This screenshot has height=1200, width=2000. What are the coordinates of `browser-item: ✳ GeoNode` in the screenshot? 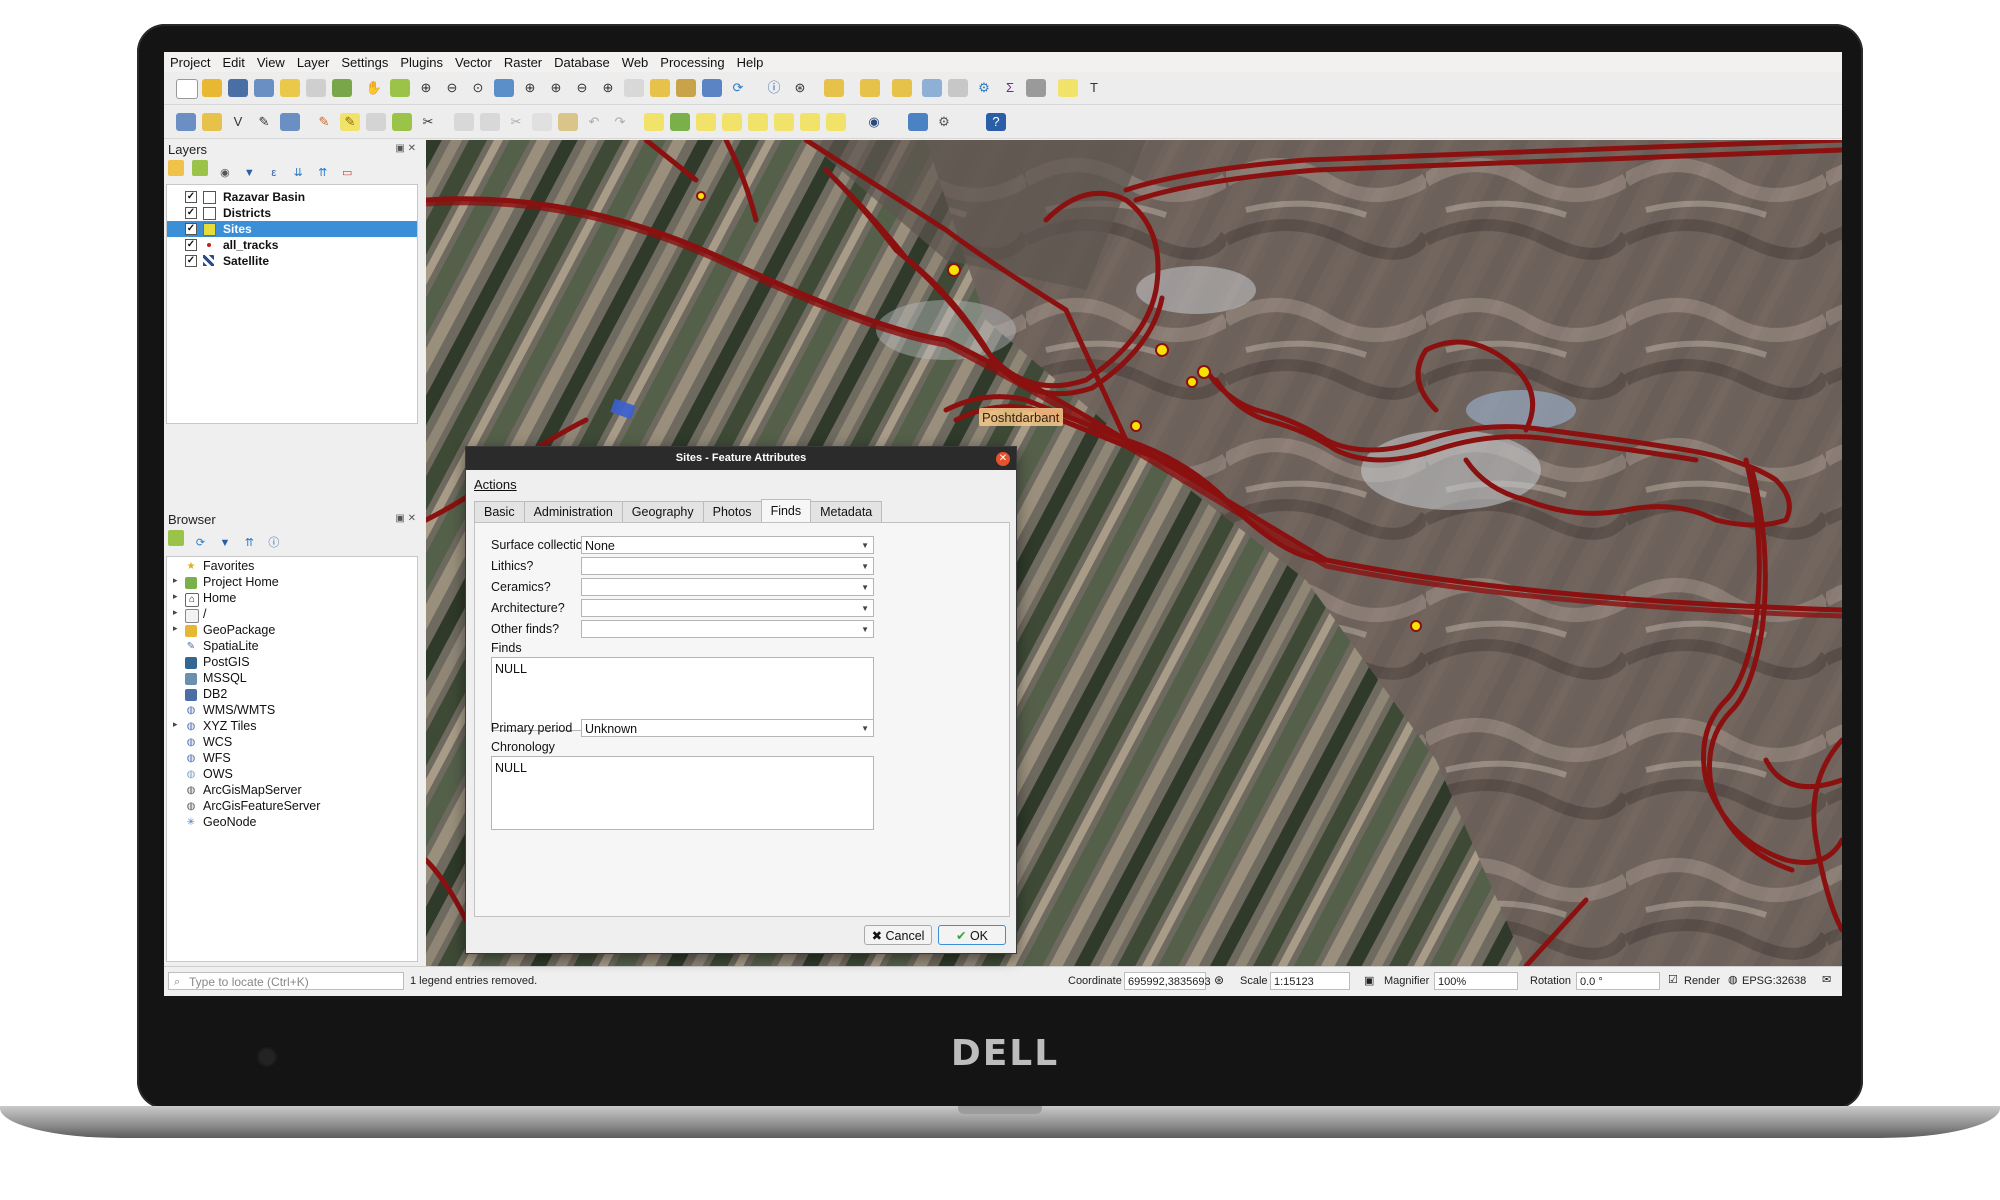 It's located at (292, 823).